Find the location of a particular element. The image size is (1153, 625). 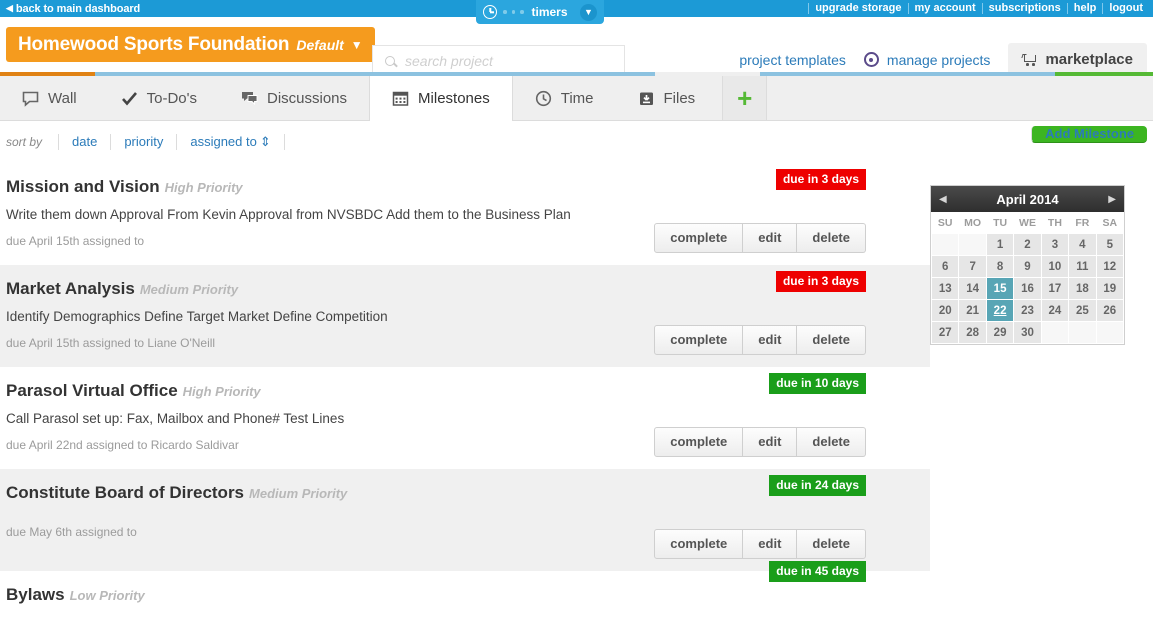

calendar-day-21: 21 is located at coordinates (972, 310).